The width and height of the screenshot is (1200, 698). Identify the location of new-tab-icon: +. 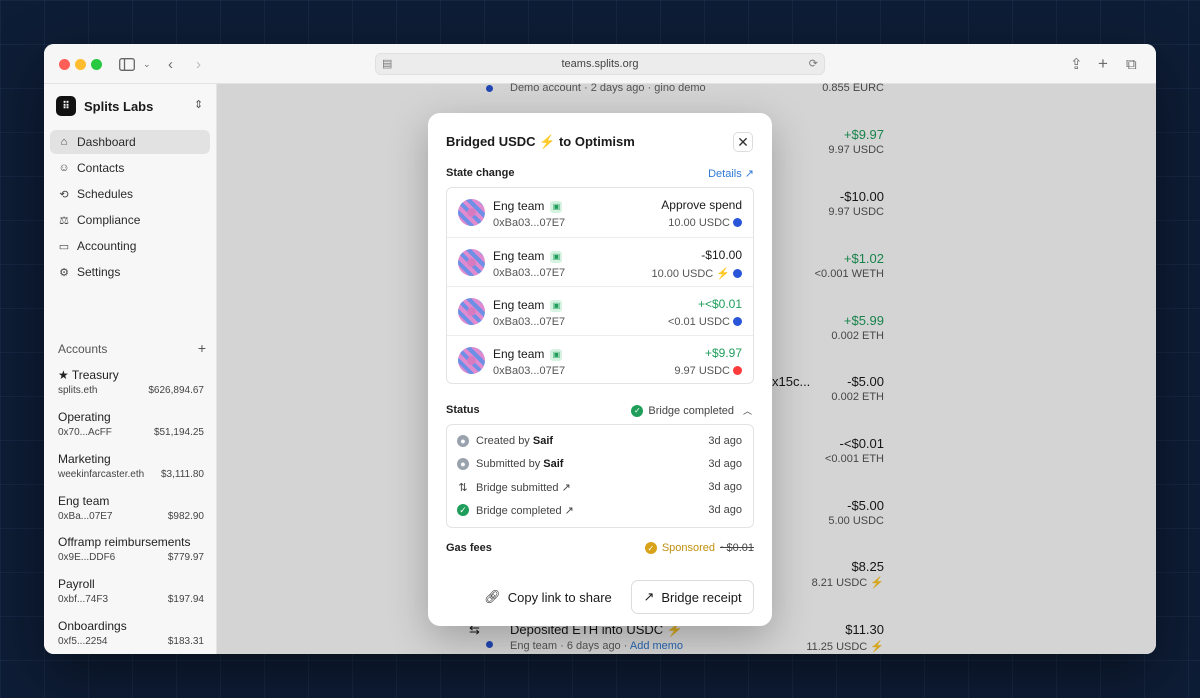
(1103, 64).